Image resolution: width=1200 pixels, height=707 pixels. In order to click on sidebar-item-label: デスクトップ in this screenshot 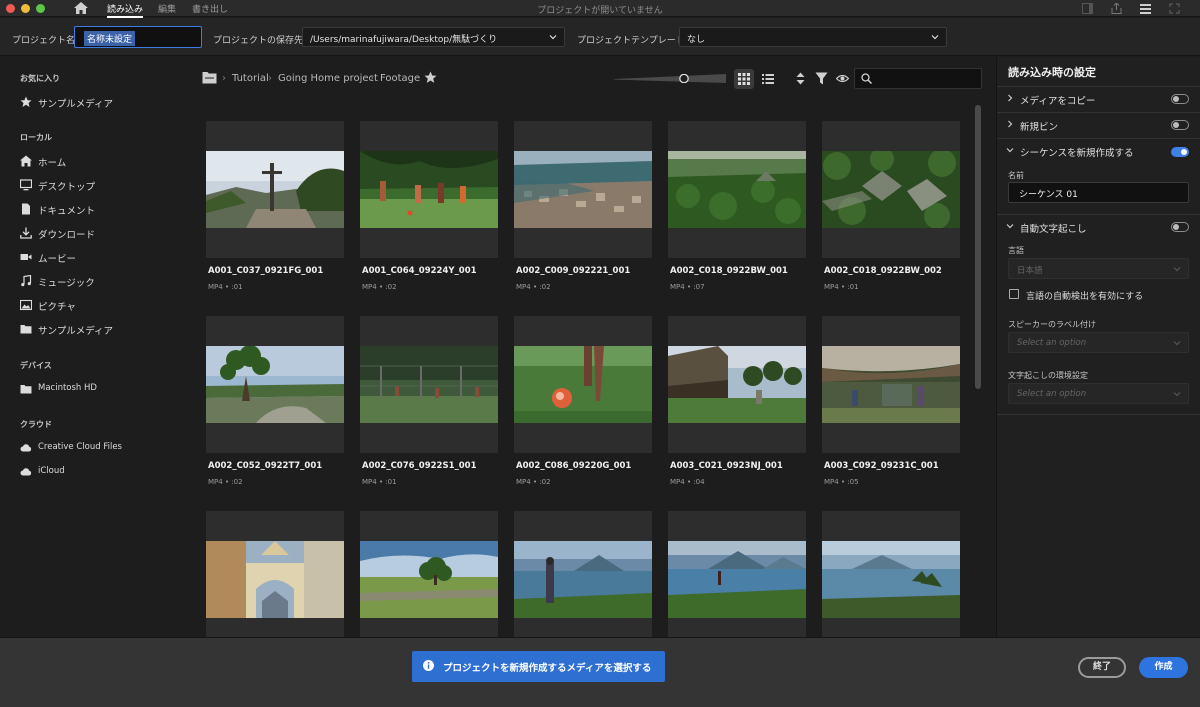, I will do `click(67, 187)`.